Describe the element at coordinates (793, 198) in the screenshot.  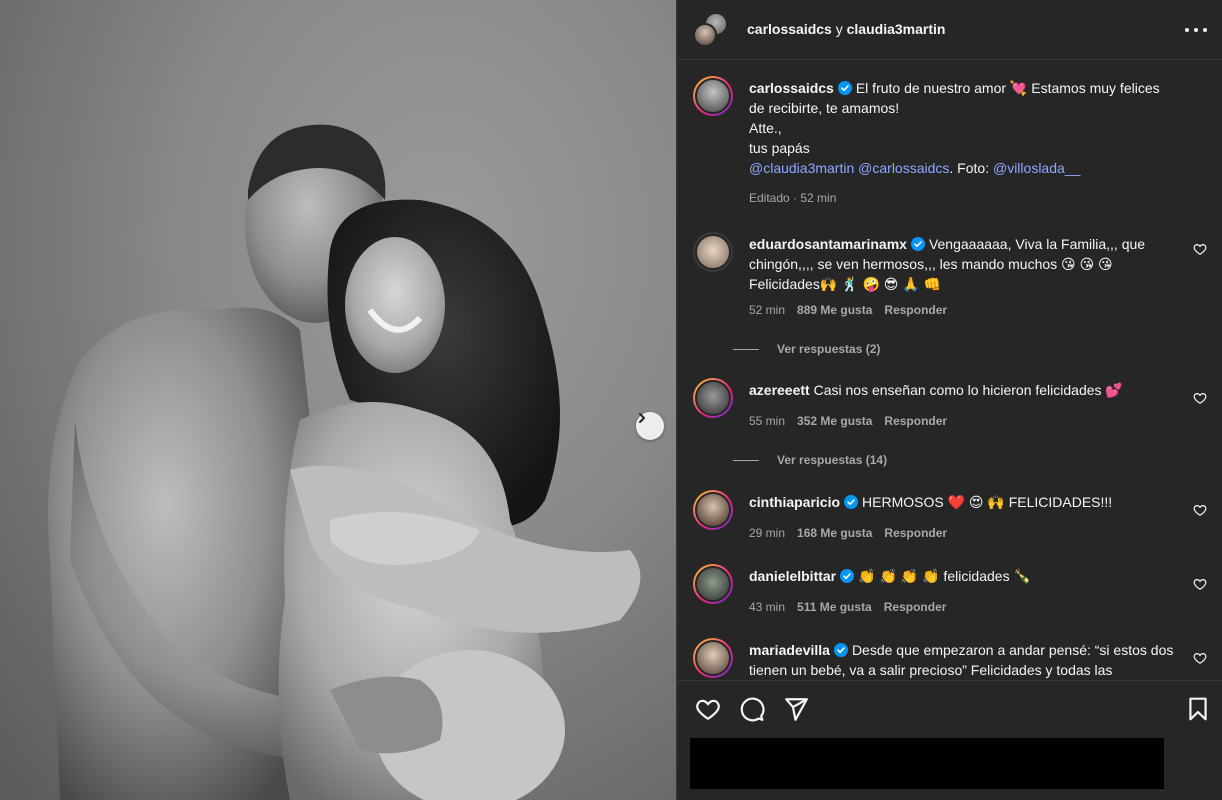
I see `caption-meta: Editado · 52 min` at that location.